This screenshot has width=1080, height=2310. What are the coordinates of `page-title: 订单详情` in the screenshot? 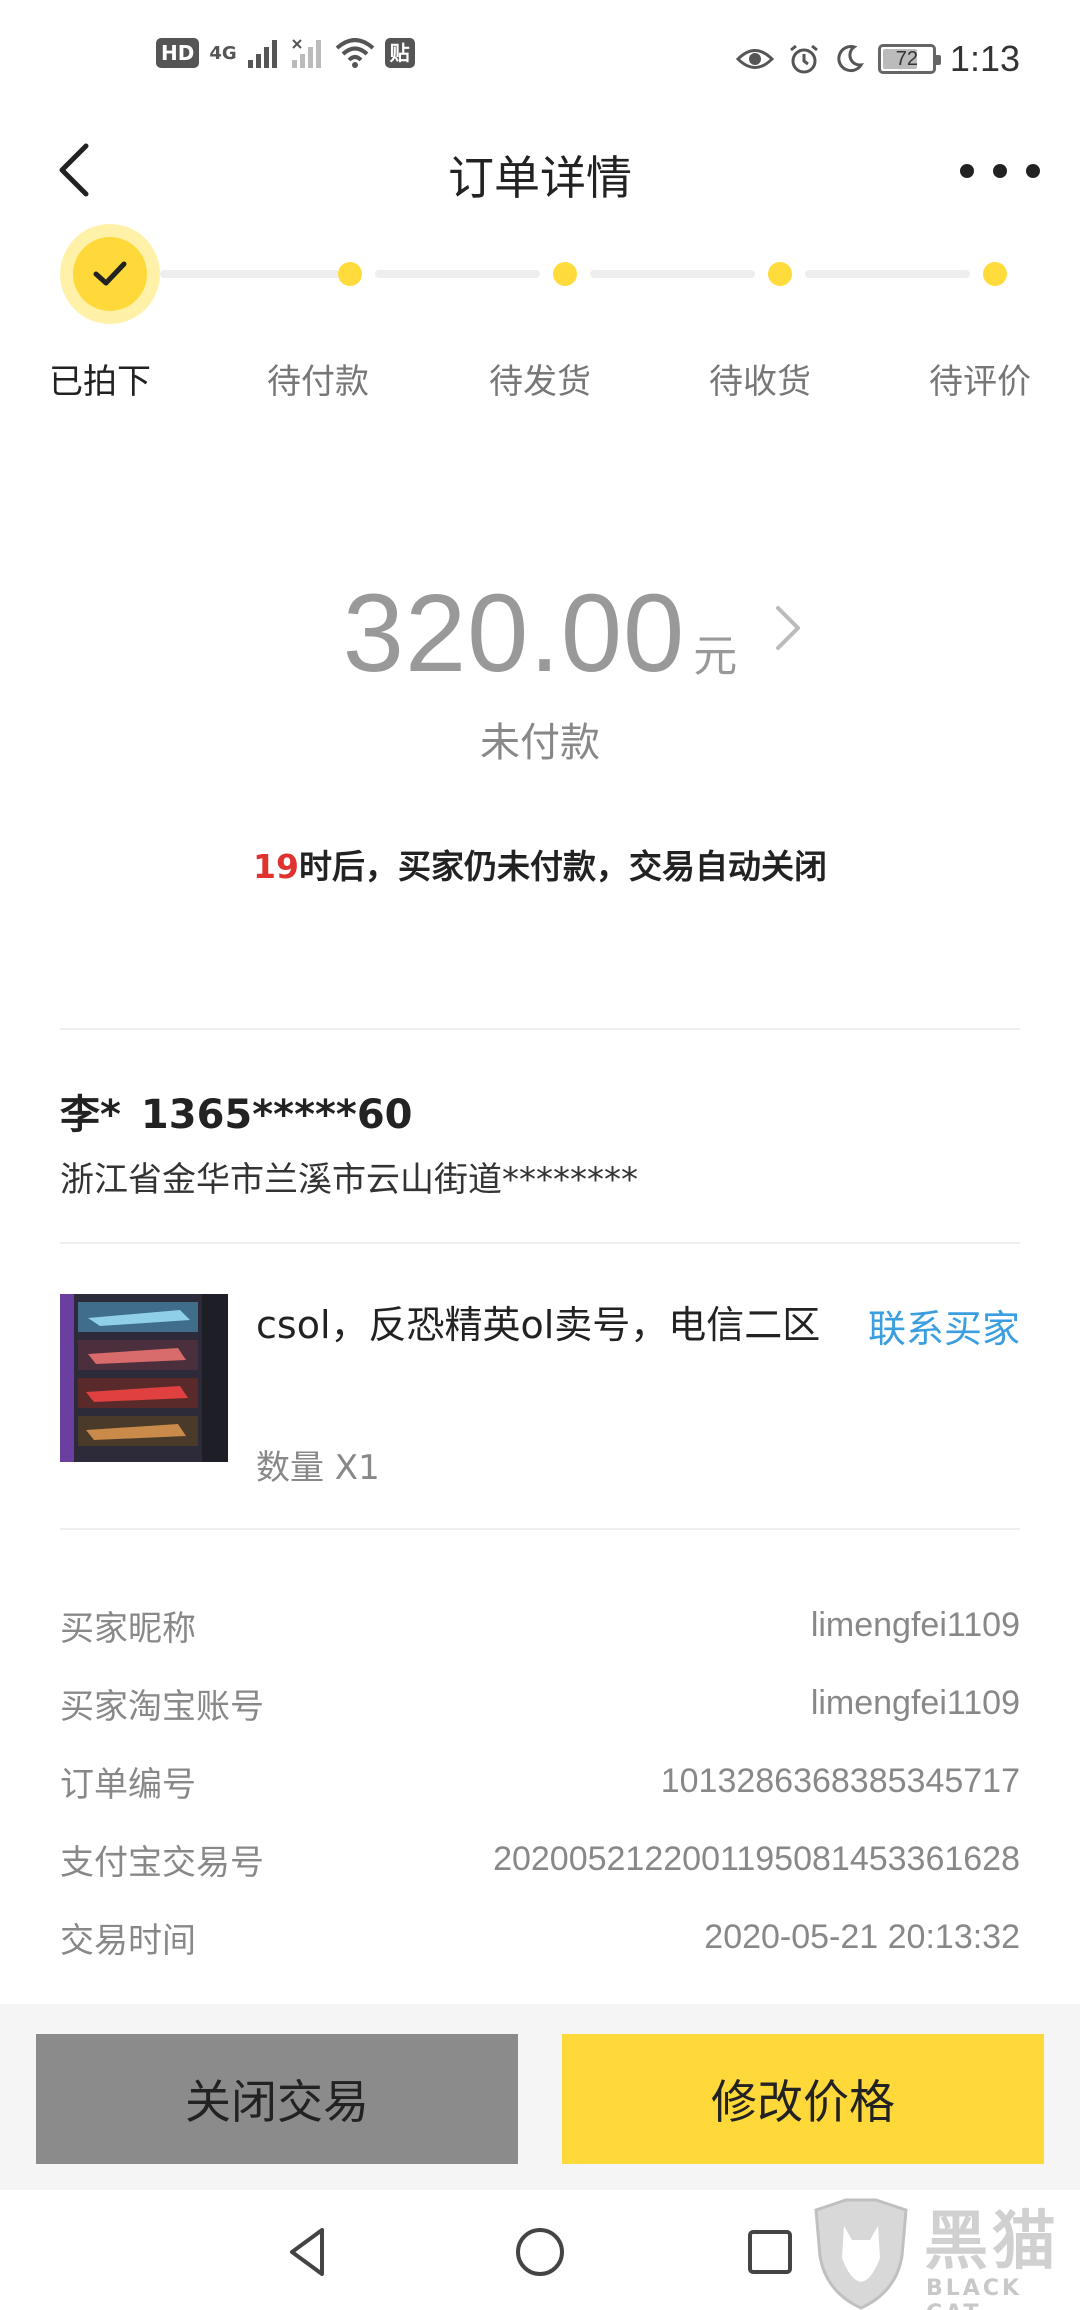 It's located at (540, 178).